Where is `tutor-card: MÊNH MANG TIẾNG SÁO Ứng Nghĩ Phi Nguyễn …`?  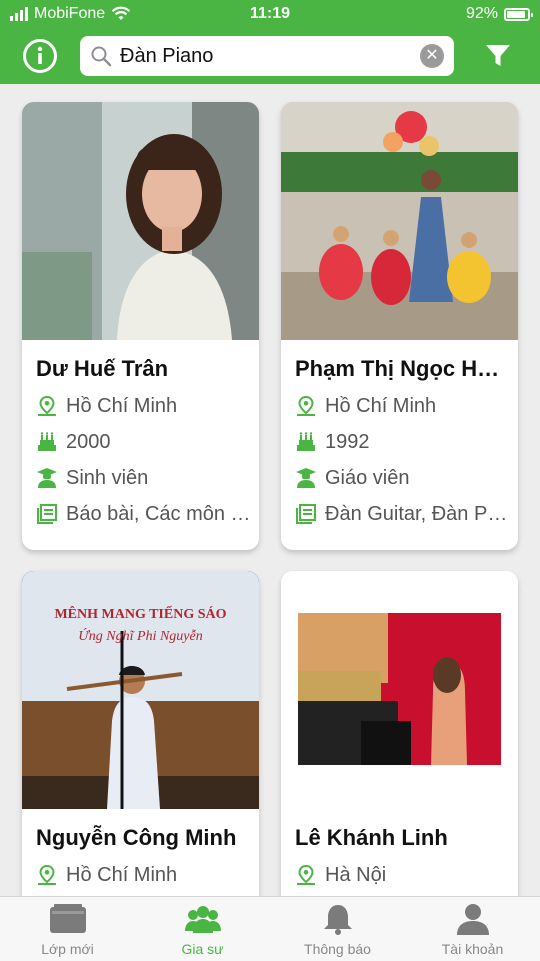 tutor-card: MÊNH MANG TIẾNG SÁO Ứng Nghĩ Phi Nguyễn … is located at coordinates (140, 733).